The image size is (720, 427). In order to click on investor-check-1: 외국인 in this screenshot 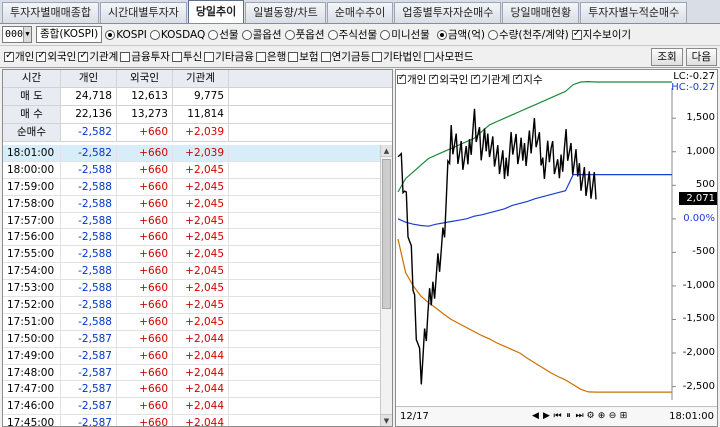, I will do `click(56, 56)`.